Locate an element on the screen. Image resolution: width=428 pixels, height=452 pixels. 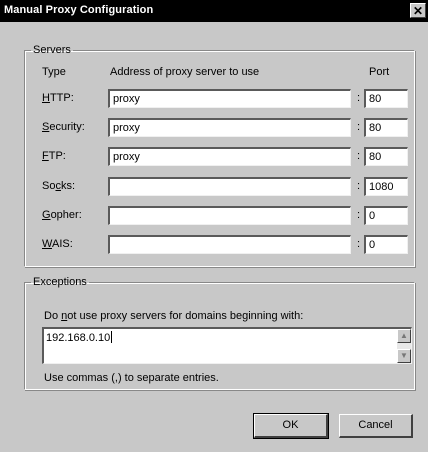
socks-port-input: 1080 is located at coordinates (386, 186).